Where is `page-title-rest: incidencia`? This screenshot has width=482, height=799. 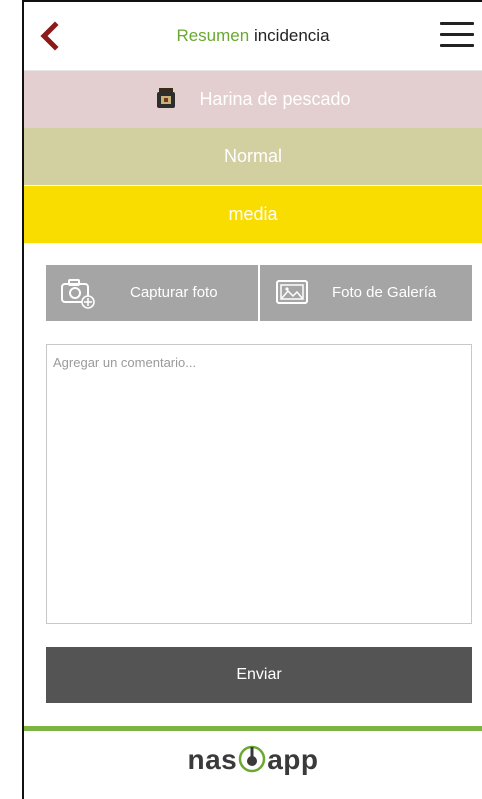 page-title-rest: incidencia is located at coordinates (291, 35).